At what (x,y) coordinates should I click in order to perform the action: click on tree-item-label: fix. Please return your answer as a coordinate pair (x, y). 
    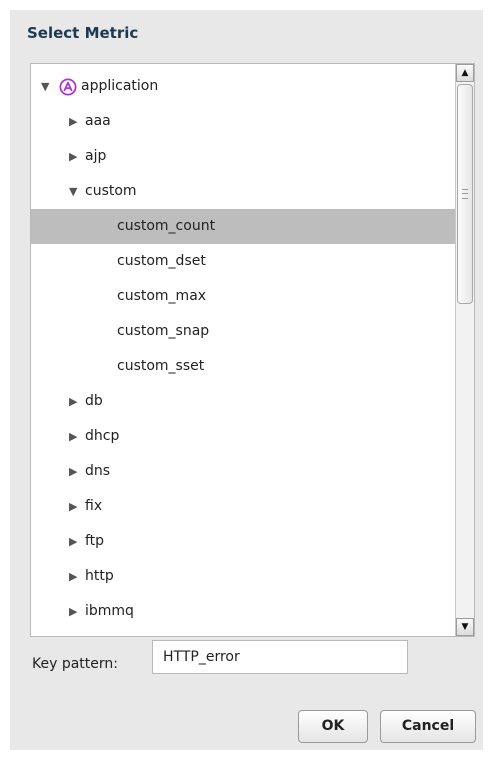
    Looking at the image, I should click on (94, 506).